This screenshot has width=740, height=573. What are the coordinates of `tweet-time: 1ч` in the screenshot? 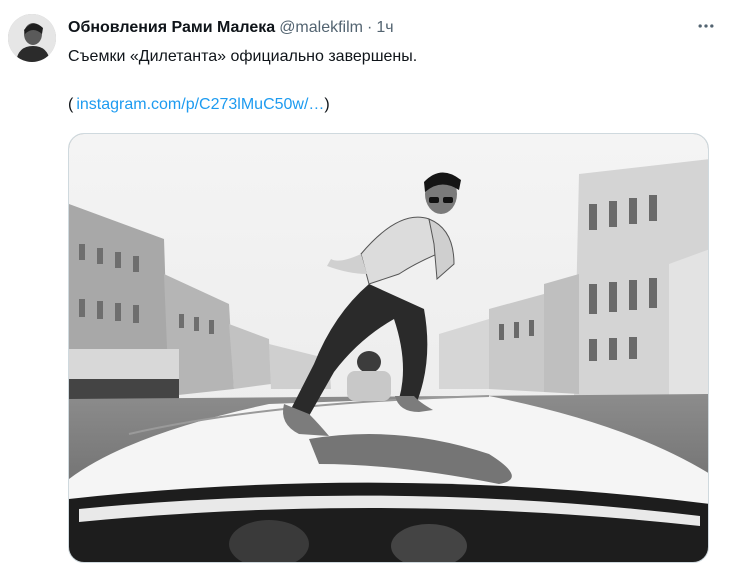 It's located at (384, 27).